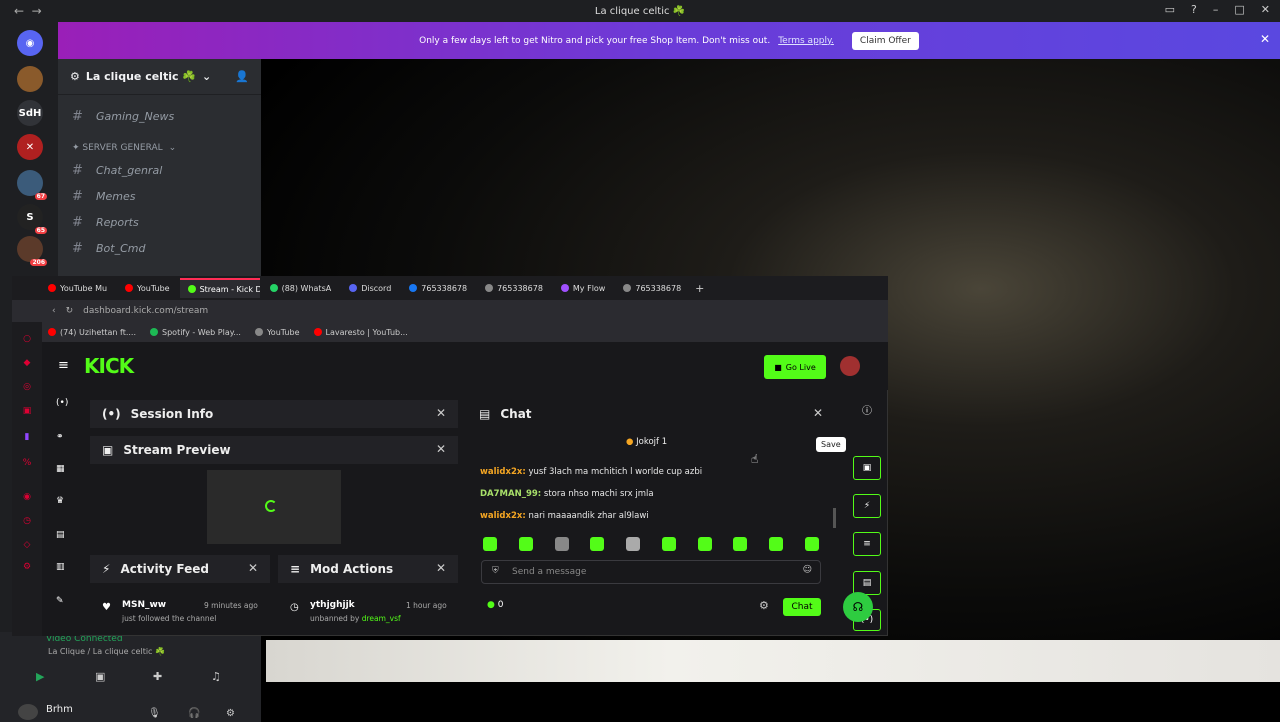  I want to click on guild-icon-sdh: SdH, so click(30, 113).